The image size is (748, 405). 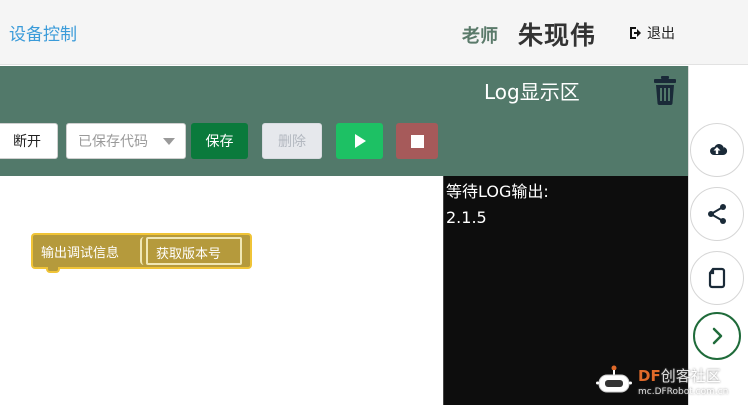 I want to click on trash-icon, so click(x=665, y=90).